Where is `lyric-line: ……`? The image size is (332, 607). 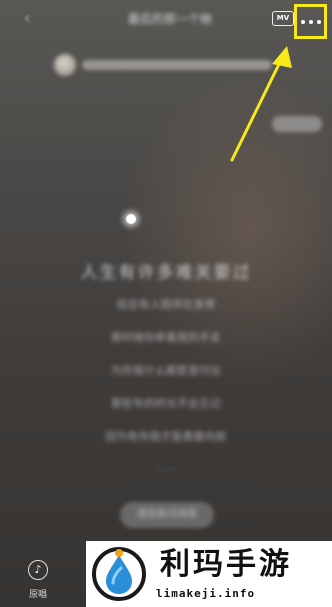
lyric-line: …… is located at coordinates (166, 466).